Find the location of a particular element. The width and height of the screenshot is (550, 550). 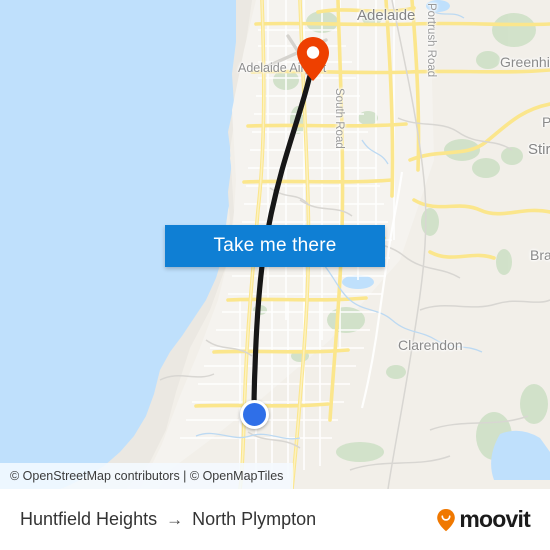

arrow-right-icon: → is located at coordinates (175, 519).